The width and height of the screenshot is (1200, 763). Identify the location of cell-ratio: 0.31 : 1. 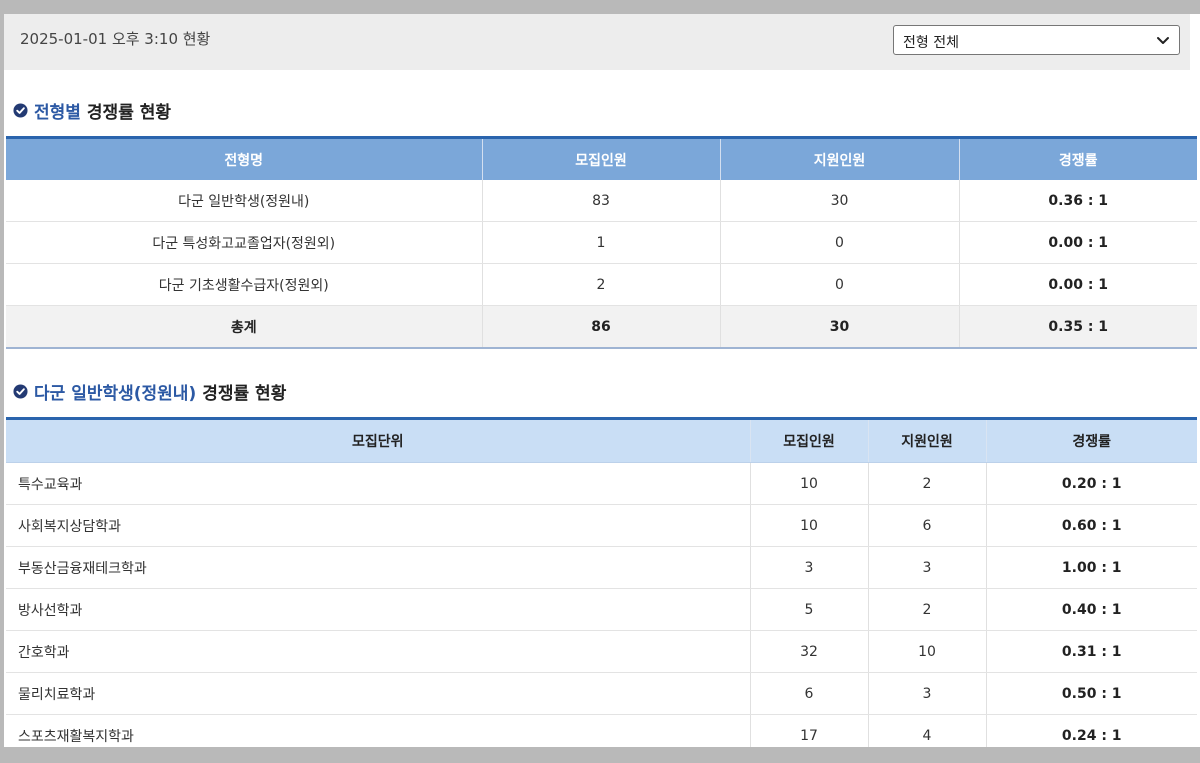
(1091, 651).